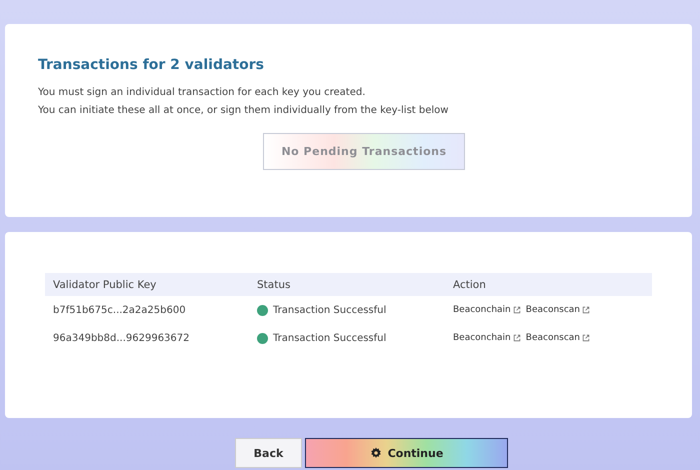 The image size is (700, 470). I want to click on column-header: Validator Public Key, so click(105, 284).